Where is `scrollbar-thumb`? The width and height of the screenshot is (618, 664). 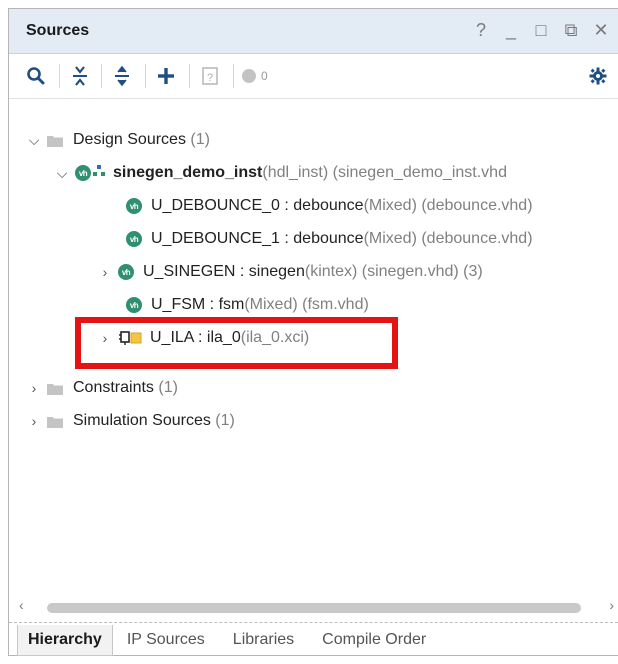 scrollbar-thumb is located at coordinates (314, 608).